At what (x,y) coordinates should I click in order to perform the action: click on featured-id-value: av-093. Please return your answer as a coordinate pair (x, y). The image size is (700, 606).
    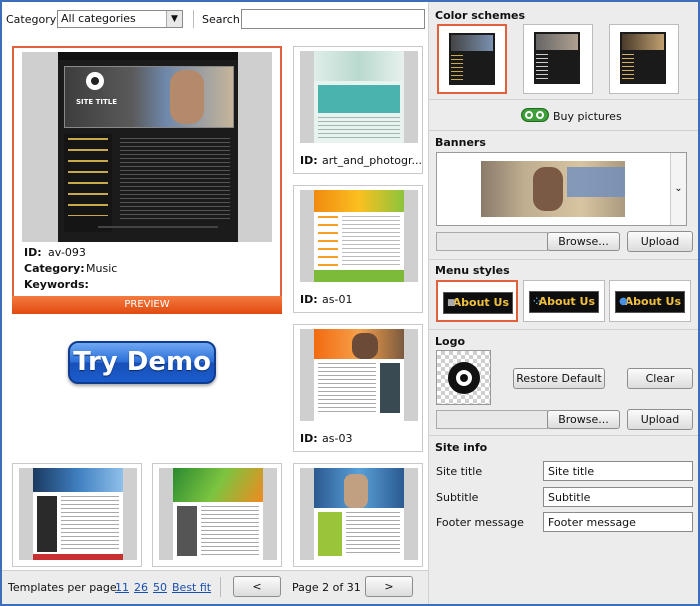
    Looking at the image, I should click on (67, 252).